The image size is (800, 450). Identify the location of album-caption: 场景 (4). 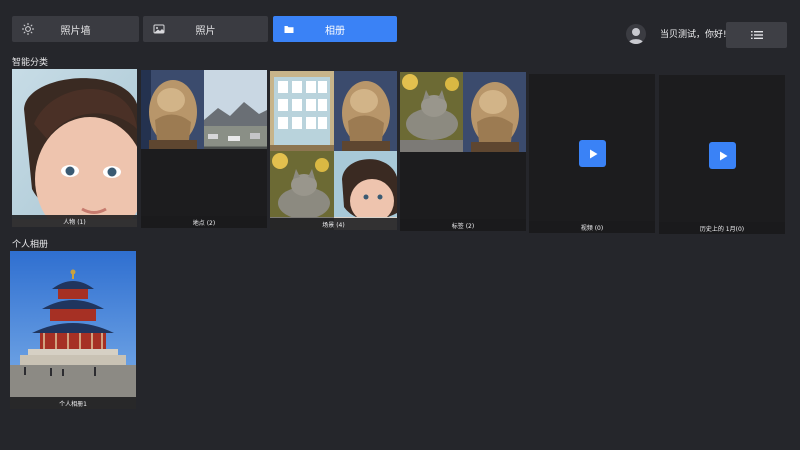
(333, 224).